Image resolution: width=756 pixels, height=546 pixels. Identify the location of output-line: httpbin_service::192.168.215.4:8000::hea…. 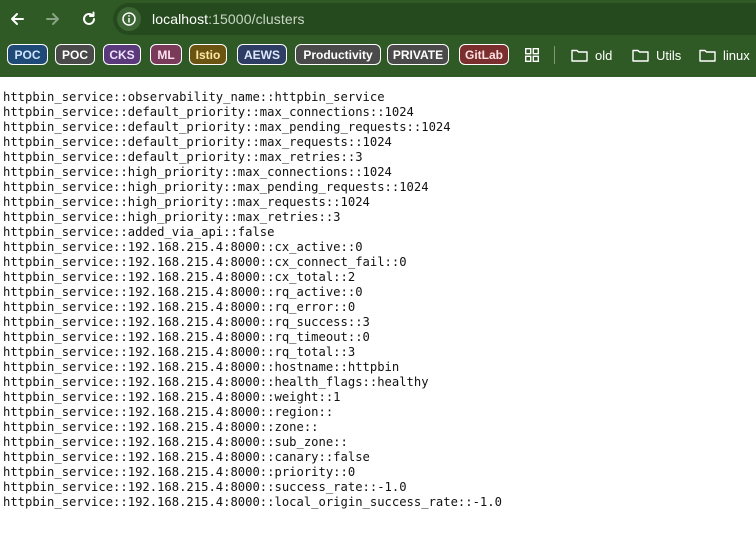
(216, 382).